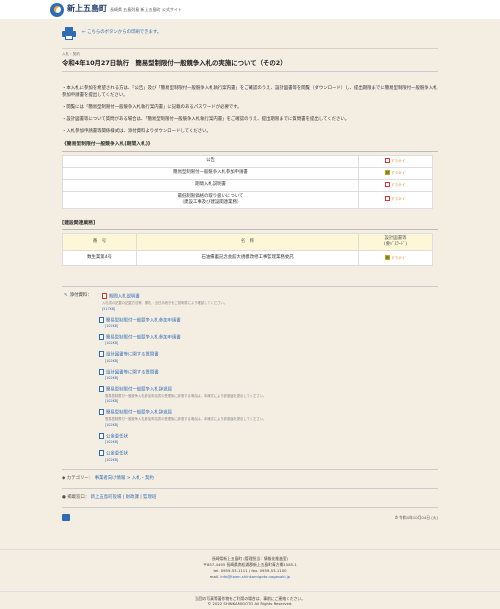 The image size is (500, 609). I want to click on print-icon, so click(66, 518).